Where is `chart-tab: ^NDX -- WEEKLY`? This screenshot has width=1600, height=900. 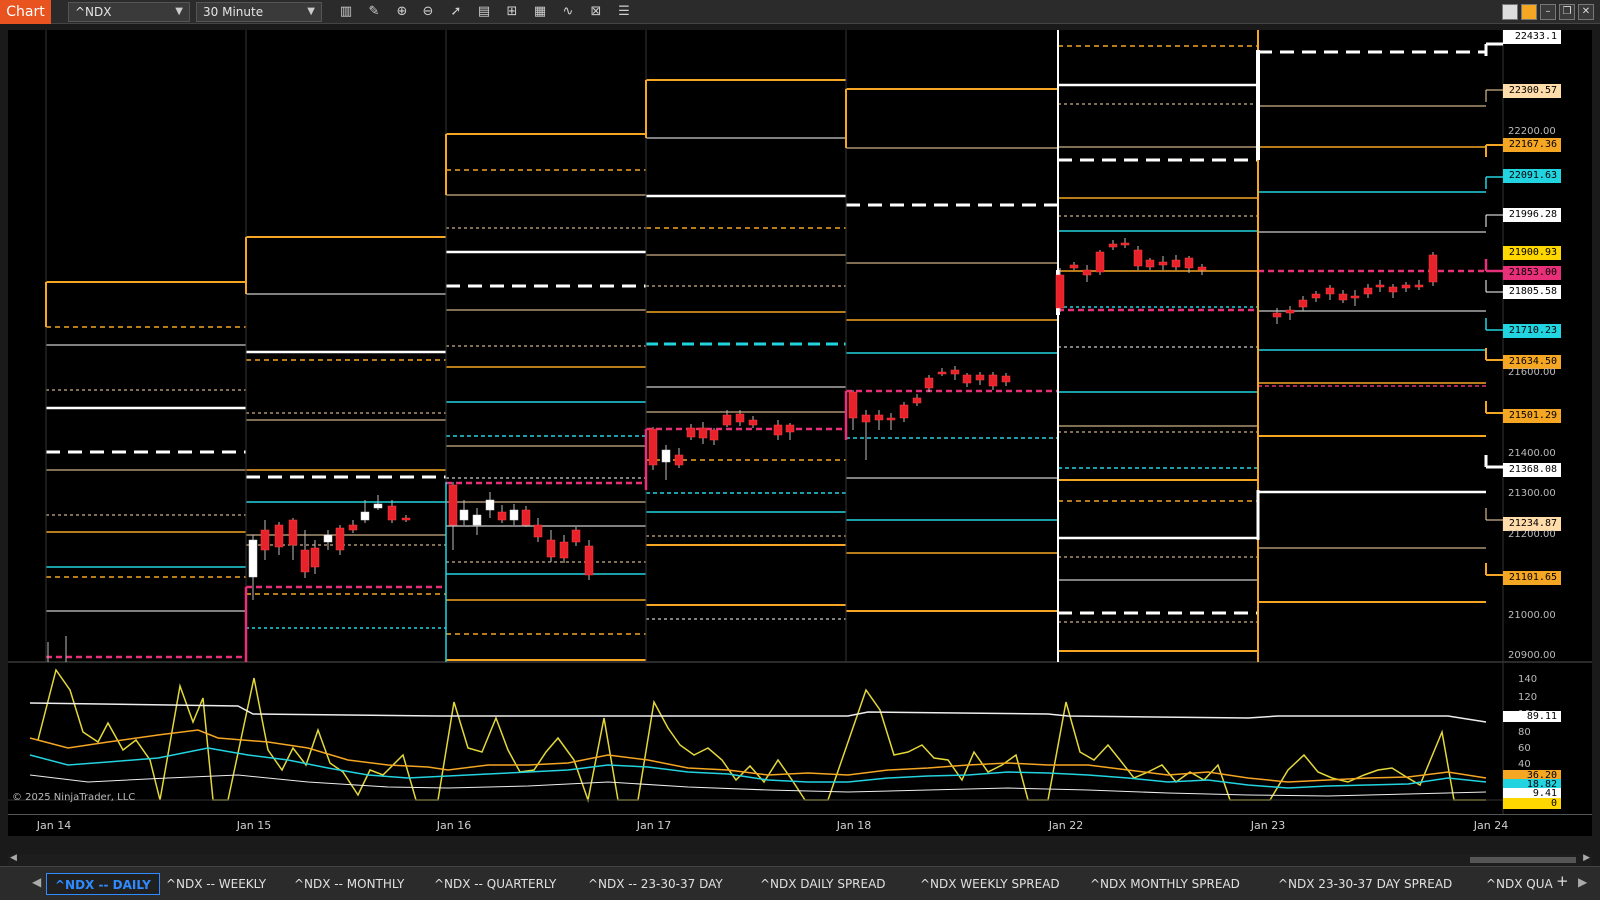
chart-tab: ^NDX -- WEEKLY is located at coordinates (216, 884).